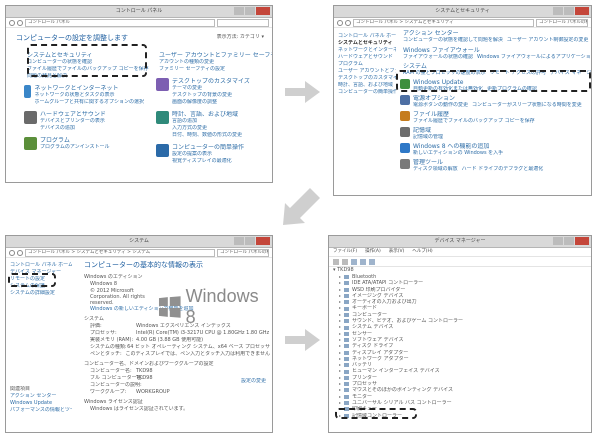 Image resolution: width=596 pixels, height=437 pixels. I want to click on section-title: ファイル履歴, so click(476, 114).